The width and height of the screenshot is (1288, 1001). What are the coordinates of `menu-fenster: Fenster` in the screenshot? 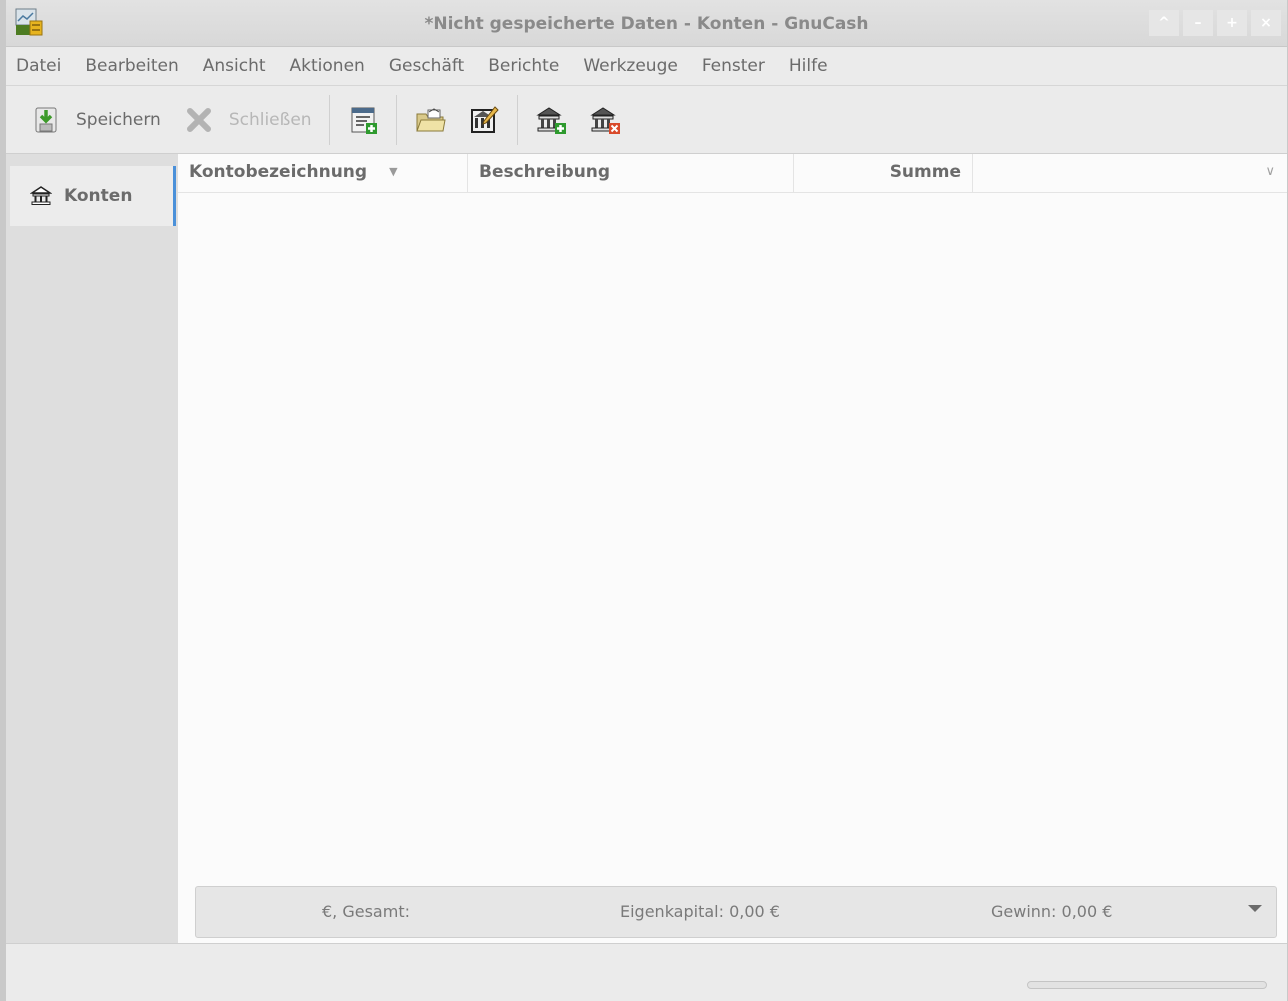 It's located at (733, 66).